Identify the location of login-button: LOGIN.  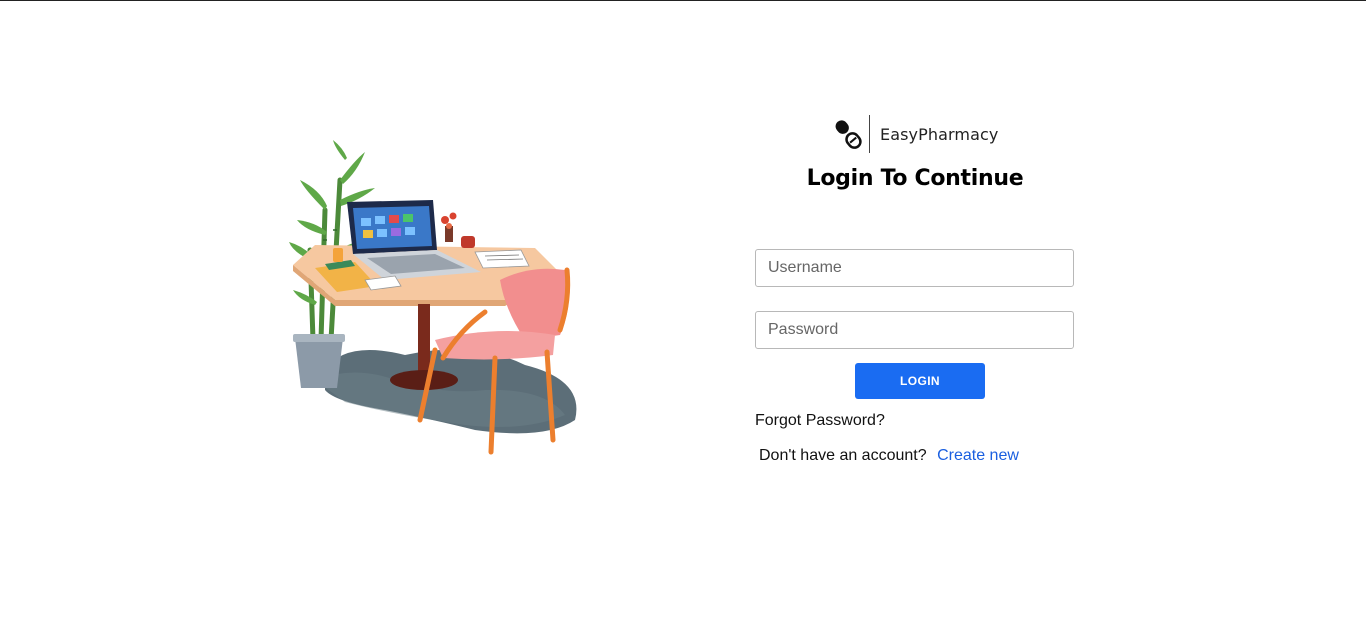
(920, 381).